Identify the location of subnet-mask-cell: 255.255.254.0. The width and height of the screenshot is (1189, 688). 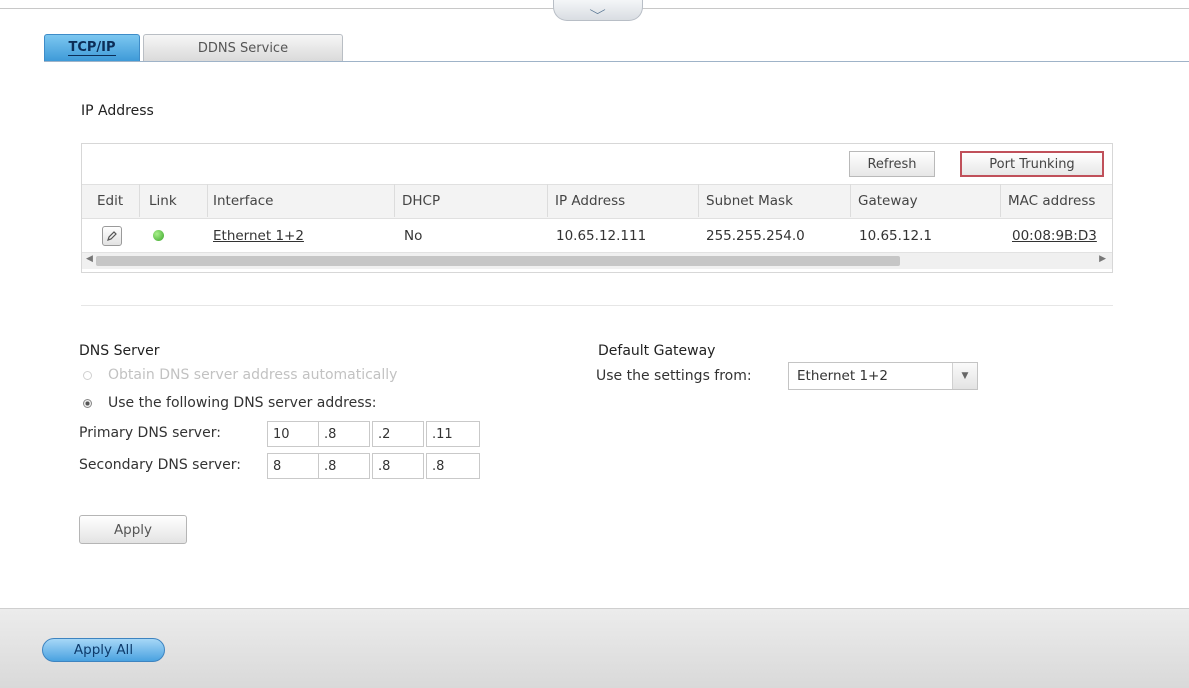
(755, 236).